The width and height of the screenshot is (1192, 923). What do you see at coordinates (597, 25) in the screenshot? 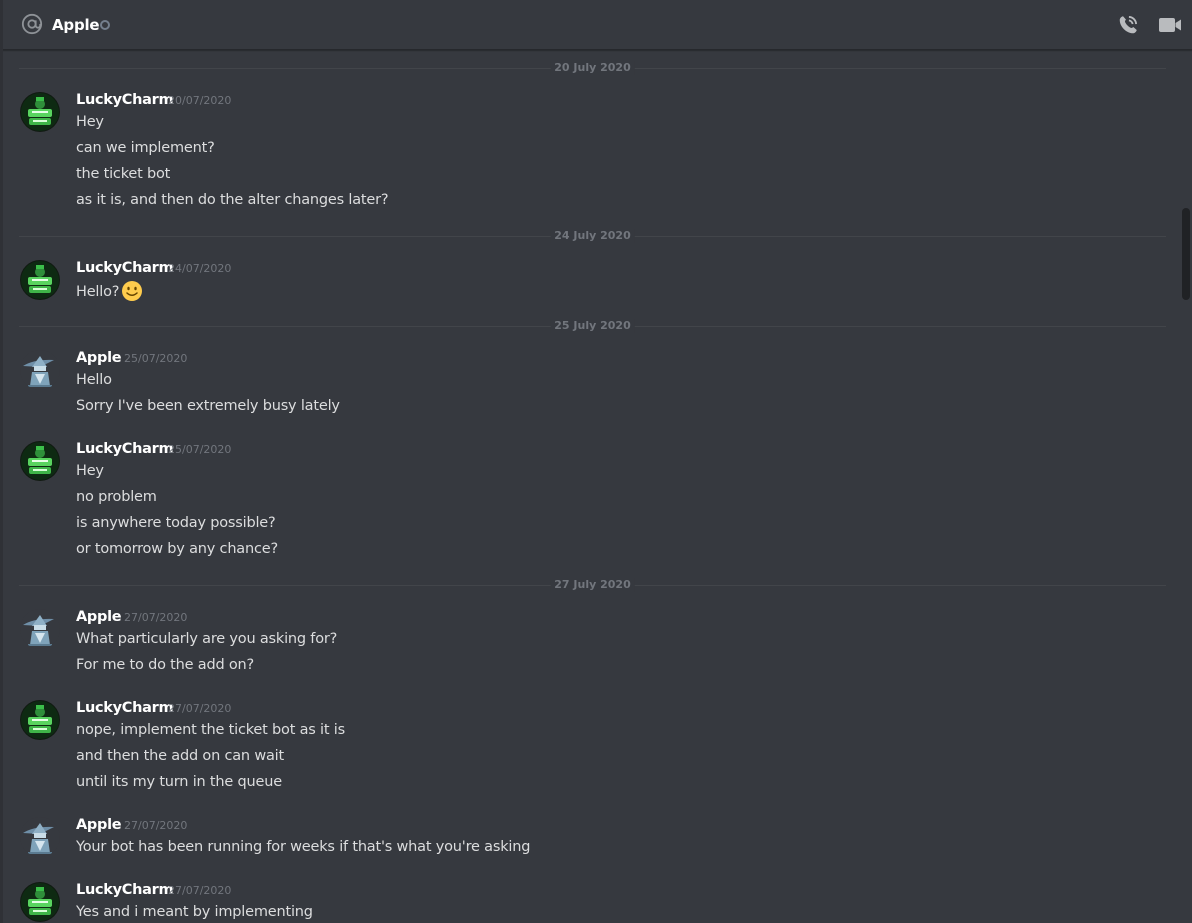
I see `channel-header: Apple` at bounding box center [597, 25].